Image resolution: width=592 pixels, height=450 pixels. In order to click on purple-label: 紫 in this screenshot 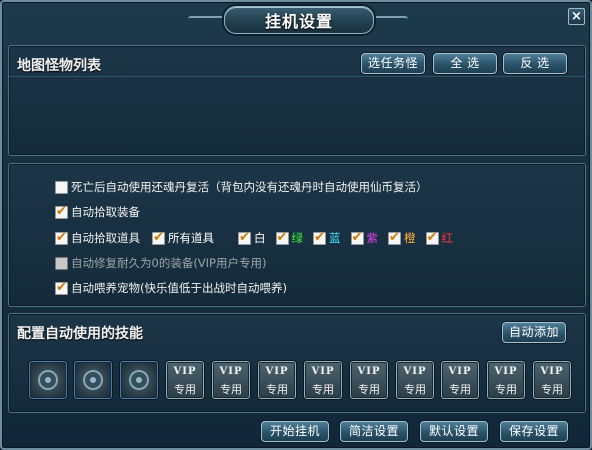, I will do `click(372, 238)`.